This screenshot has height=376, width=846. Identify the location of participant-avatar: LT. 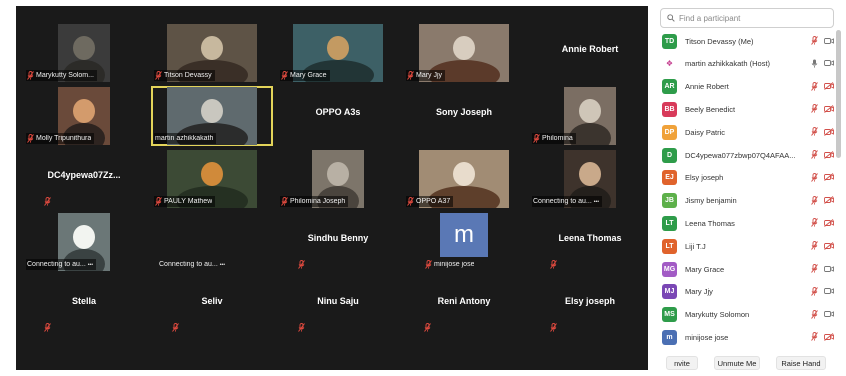
(669, 223).